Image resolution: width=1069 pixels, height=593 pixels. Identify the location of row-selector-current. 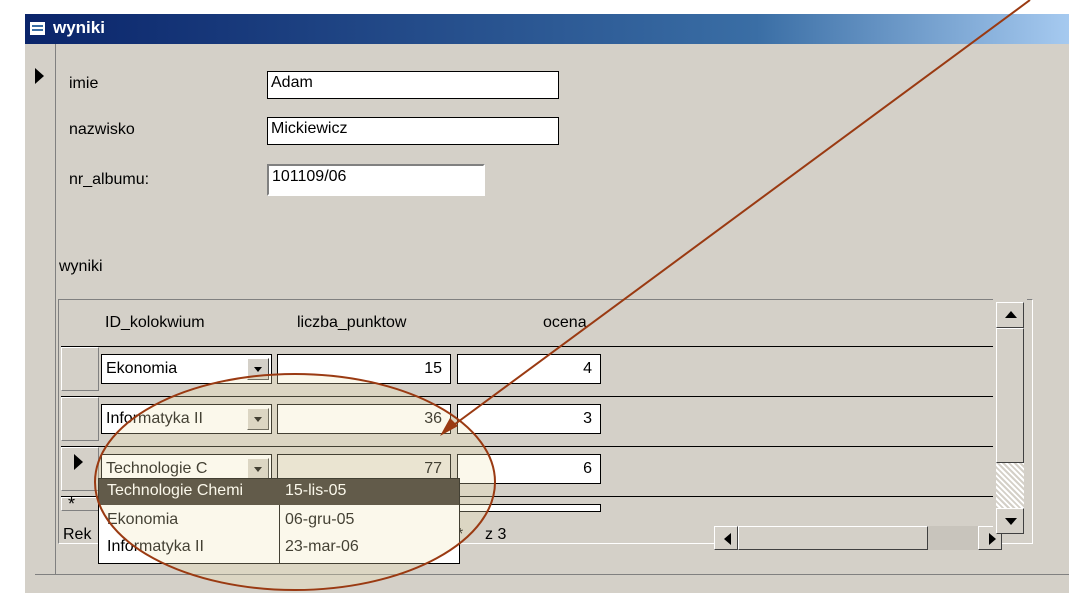
(80, 469).